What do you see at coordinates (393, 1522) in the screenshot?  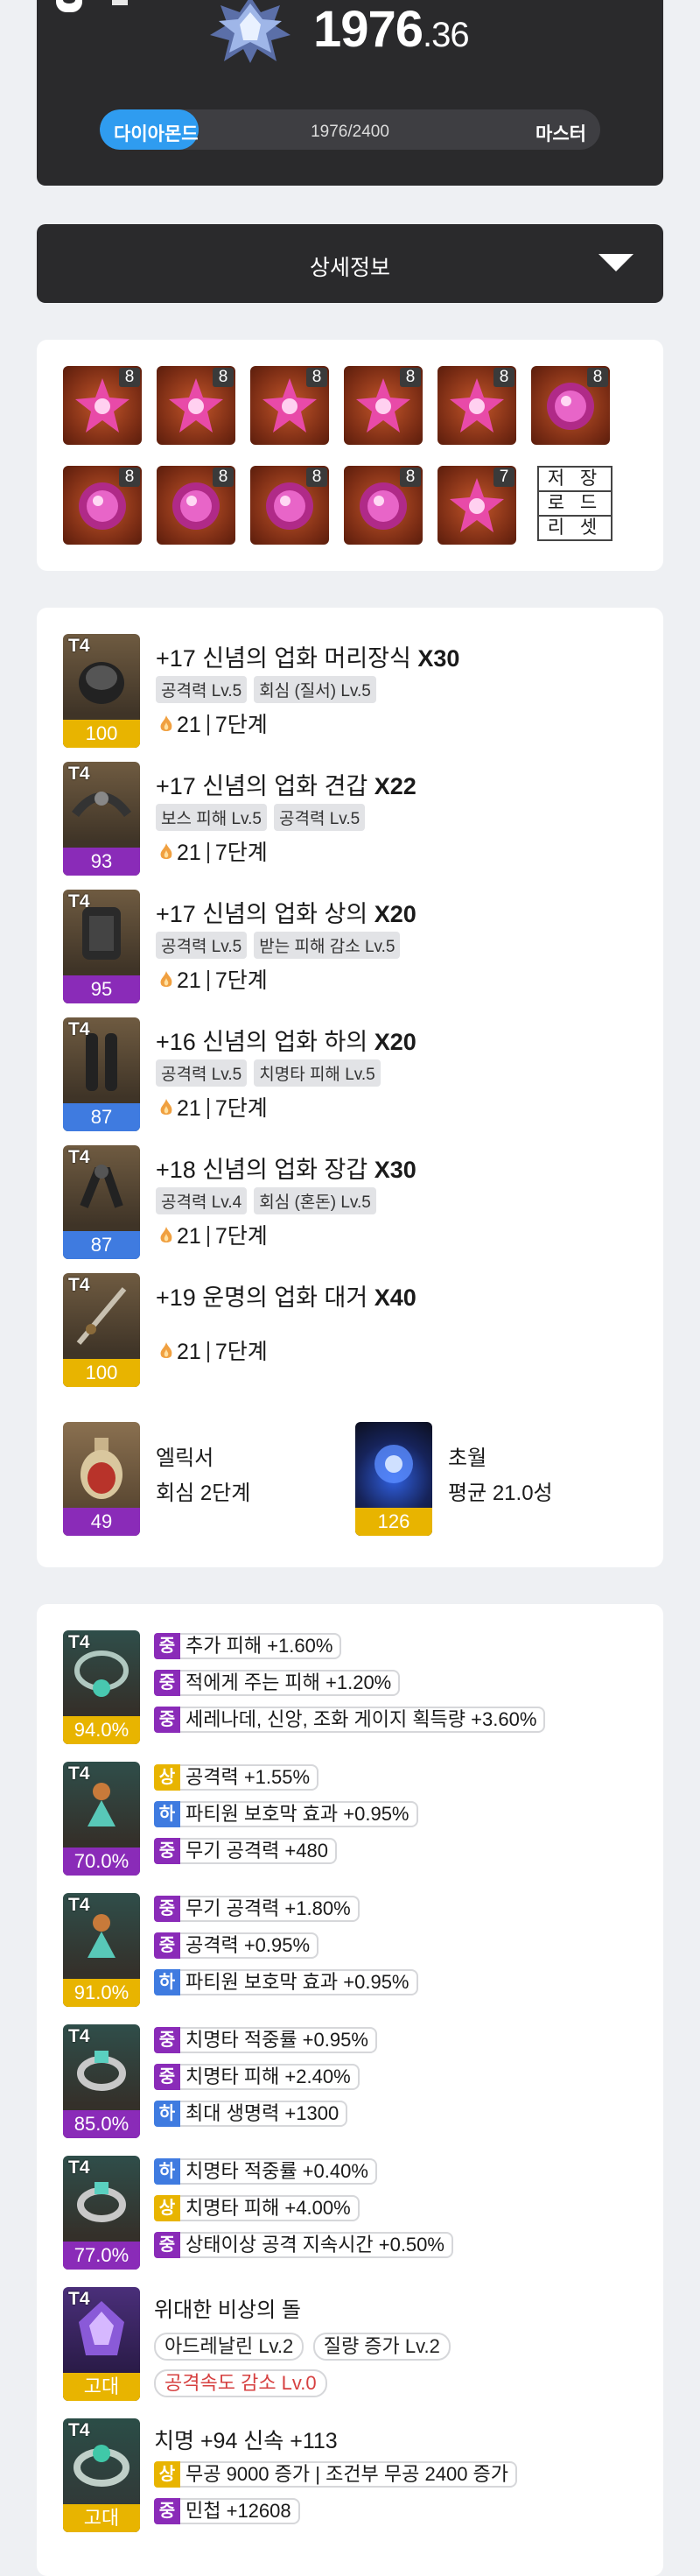 I see `transcend-quality: 126` at bounding box center [393, 1522].